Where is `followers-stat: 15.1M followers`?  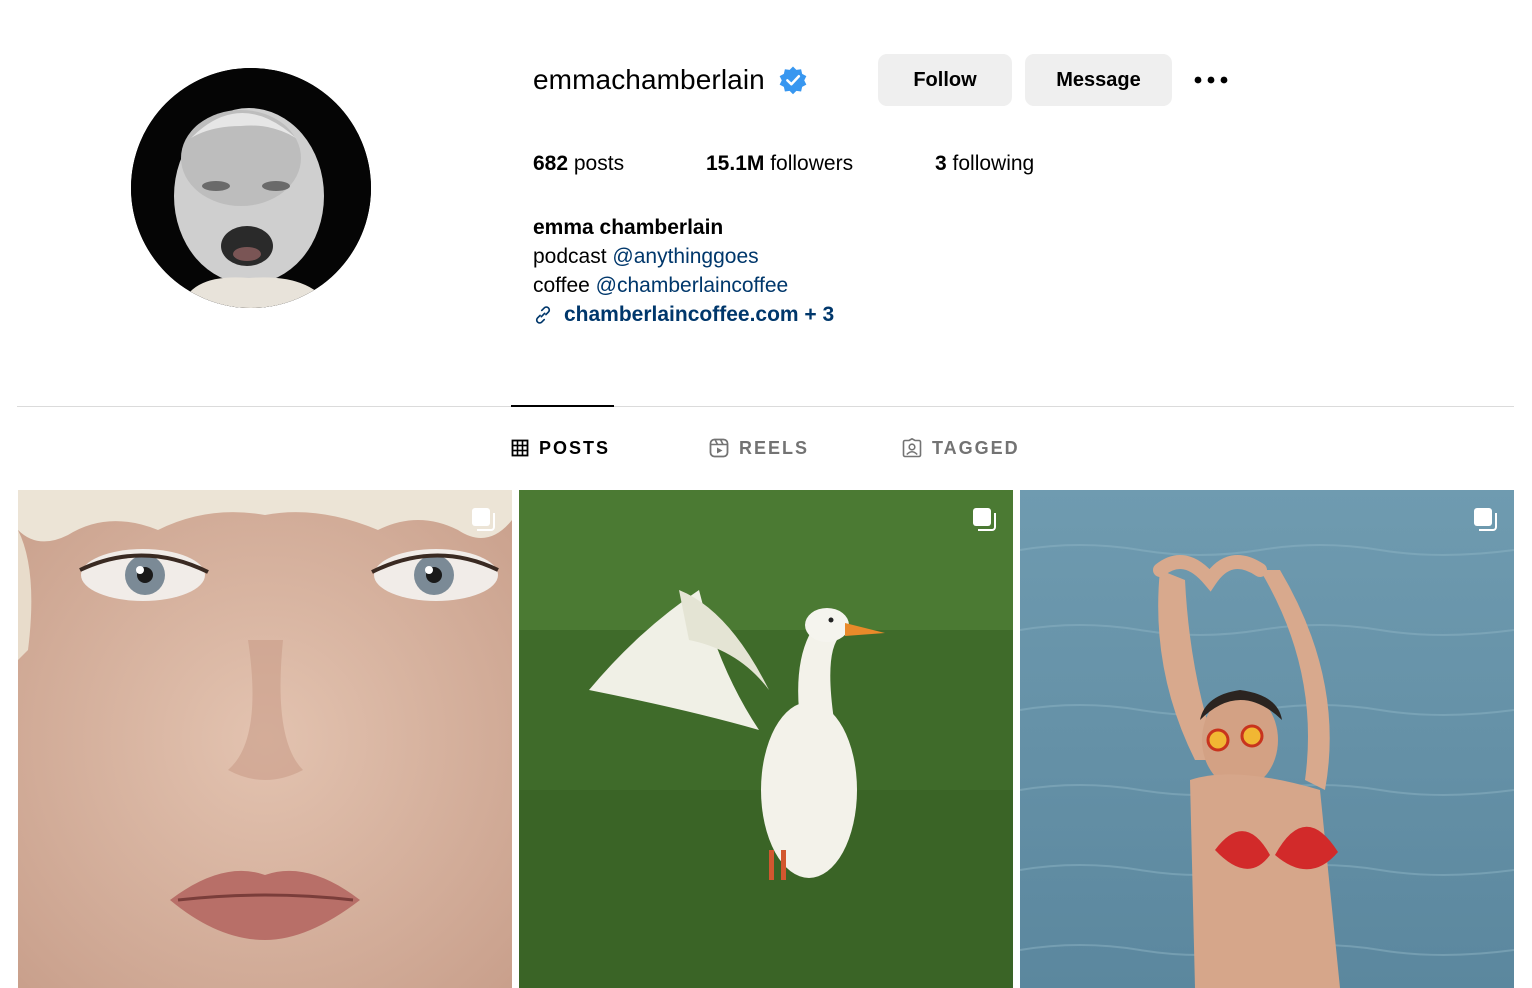
followers-stat: 15.1M followers is located at coordinates (779, 164).